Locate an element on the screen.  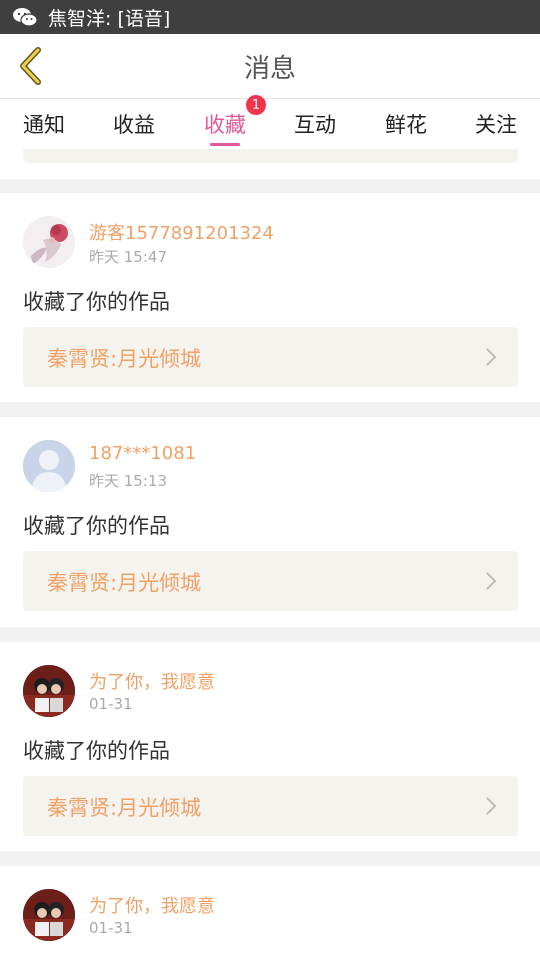
tab-label: 收益 is located at coordinates (134, 125).